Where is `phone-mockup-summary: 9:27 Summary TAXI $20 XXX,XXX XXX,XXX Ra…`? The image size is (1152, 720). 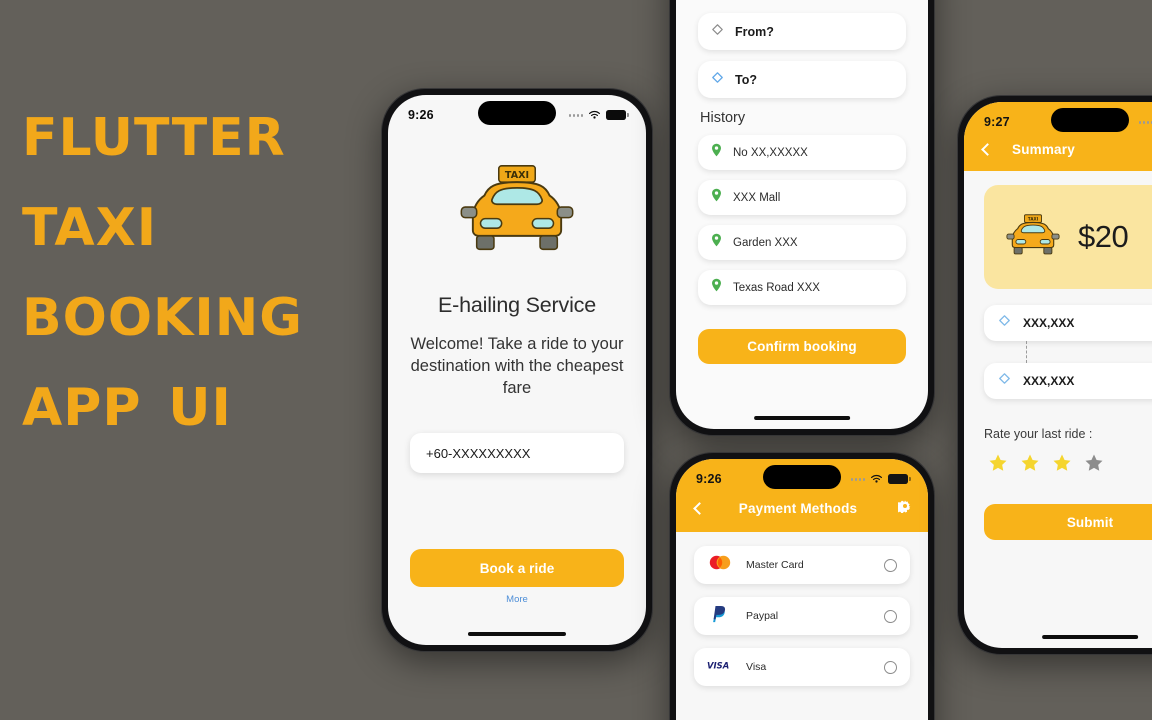
phone-mockup-summary: 9:27 Summary TAXI $20 XXX,XXX XXX,XXX Ra… is located at coordinates (1054, 375).